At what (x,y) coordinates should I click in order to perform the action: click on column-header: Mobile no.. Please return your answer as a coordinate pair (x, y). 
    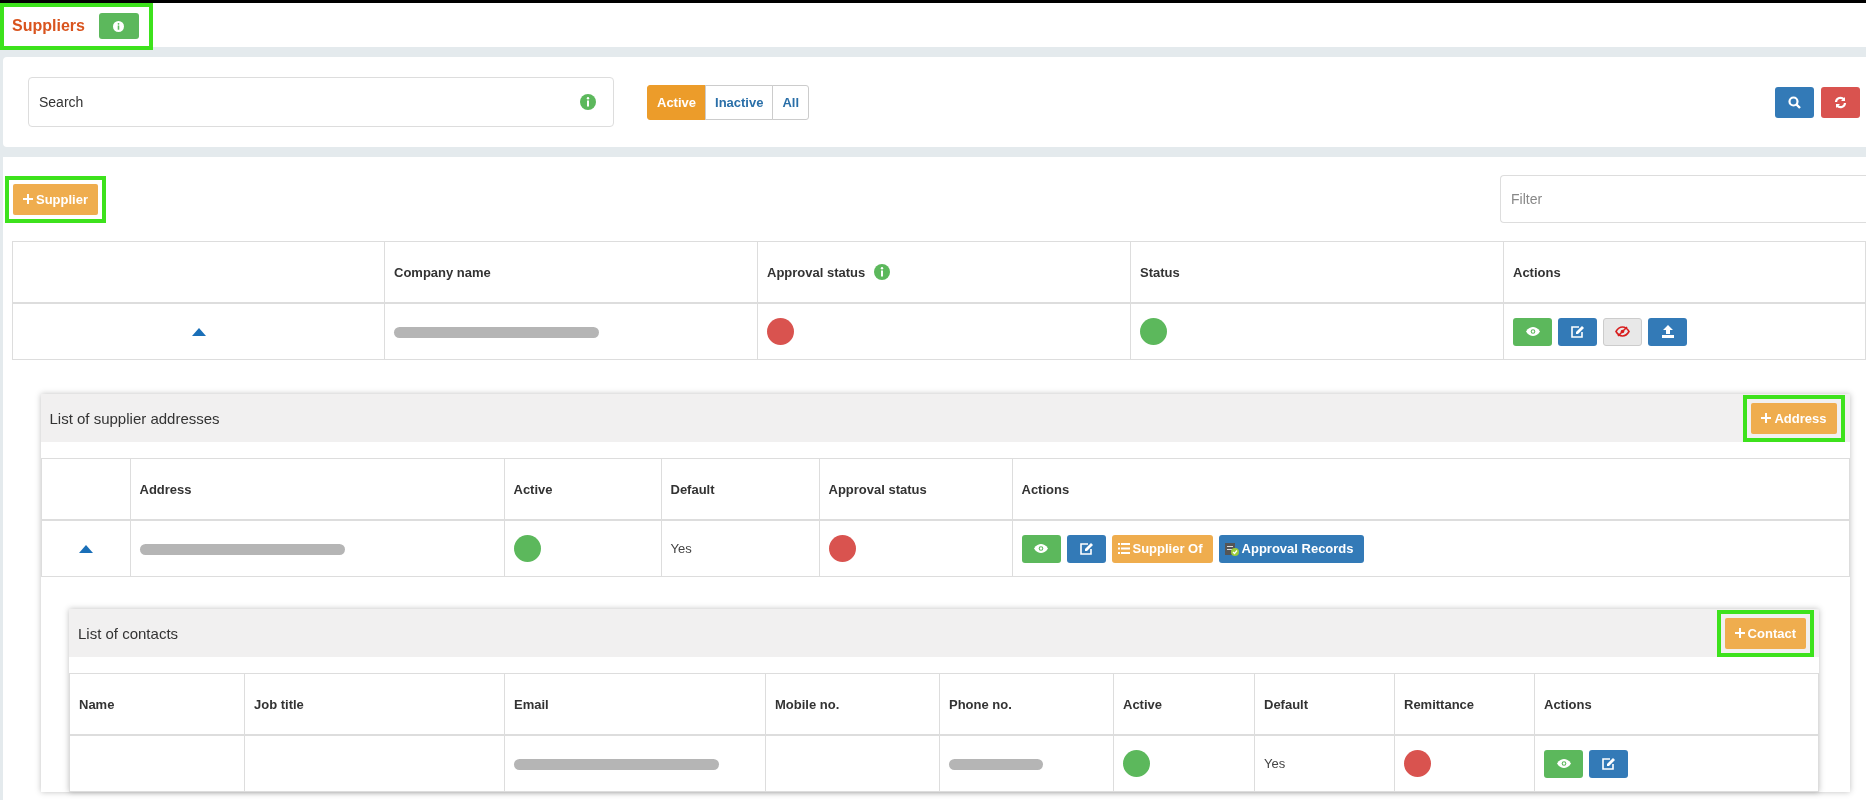
    Looking at the image, I should click on (807, 704).